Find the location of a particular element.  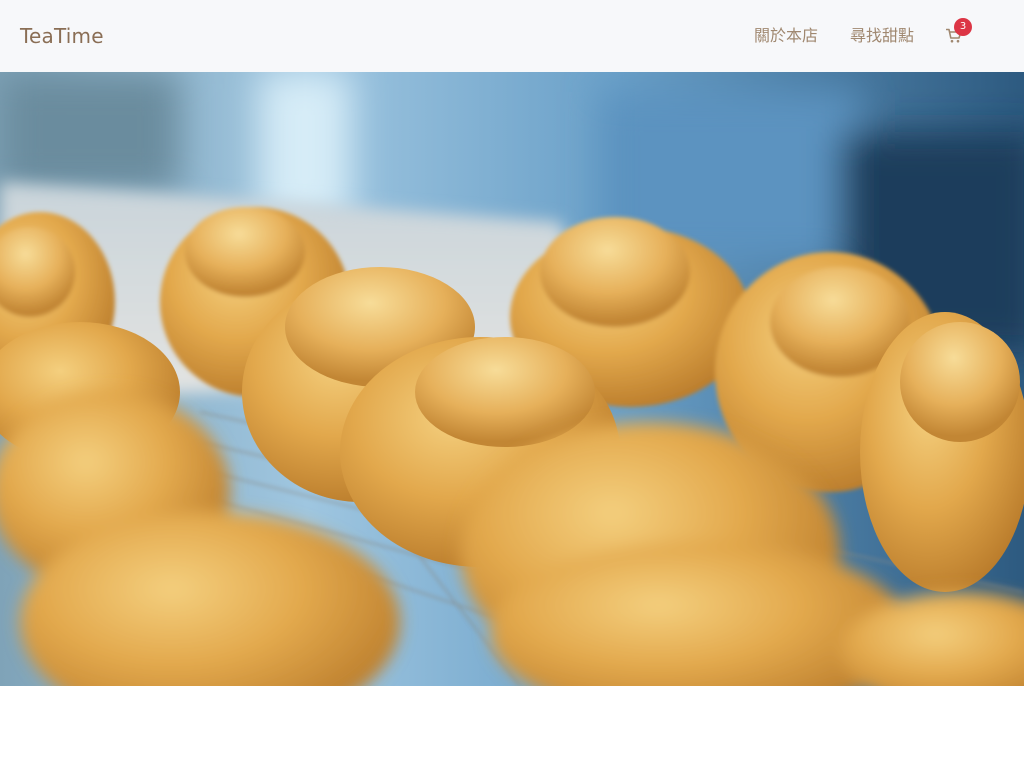

cart-count-badge: 3 is located at coordinates (963, 27).